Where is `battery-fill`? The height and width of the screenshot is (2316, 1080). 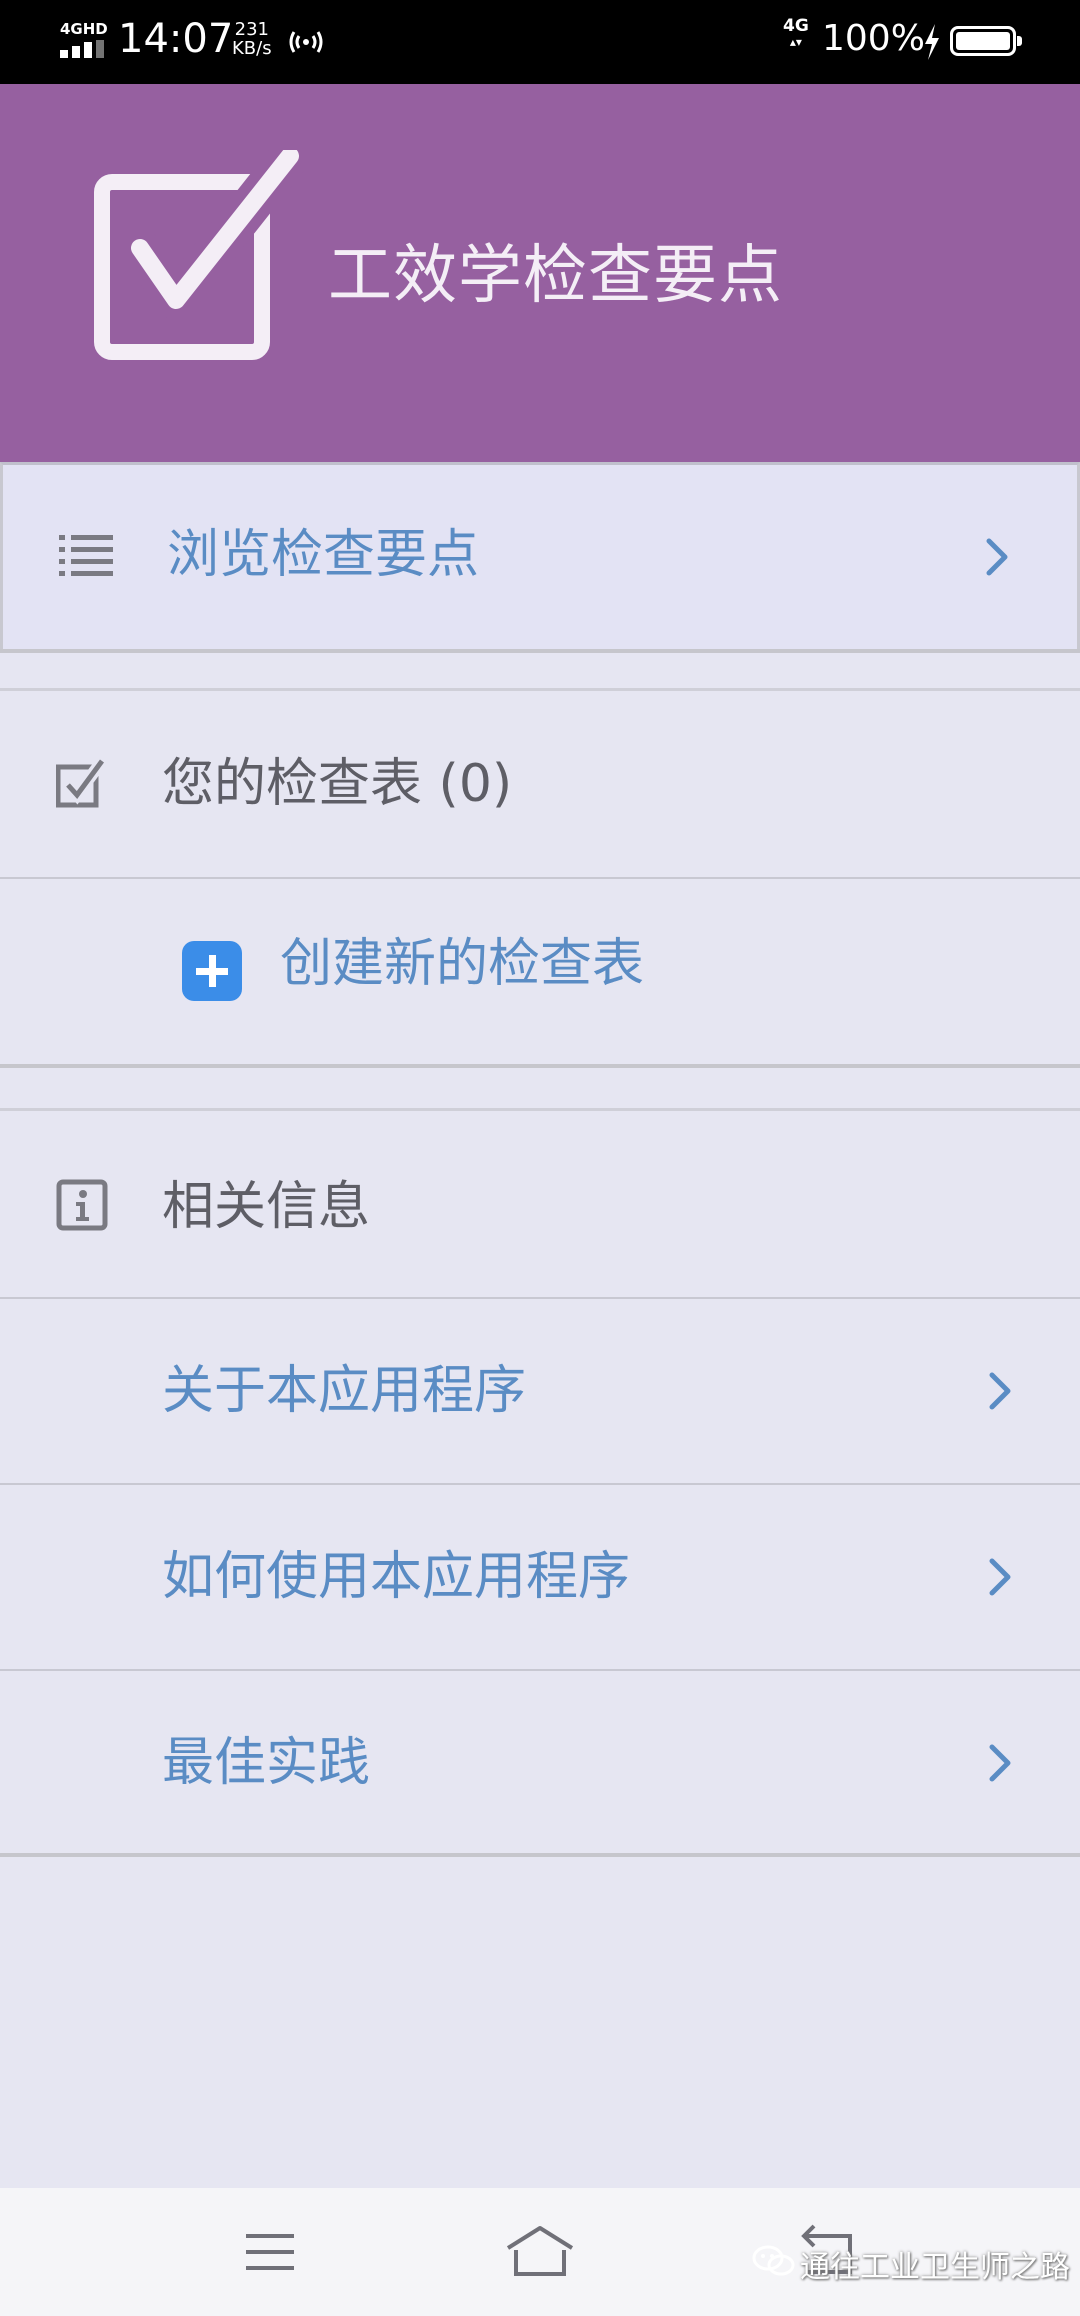
battery-fill is located at coordinates (983, 41).